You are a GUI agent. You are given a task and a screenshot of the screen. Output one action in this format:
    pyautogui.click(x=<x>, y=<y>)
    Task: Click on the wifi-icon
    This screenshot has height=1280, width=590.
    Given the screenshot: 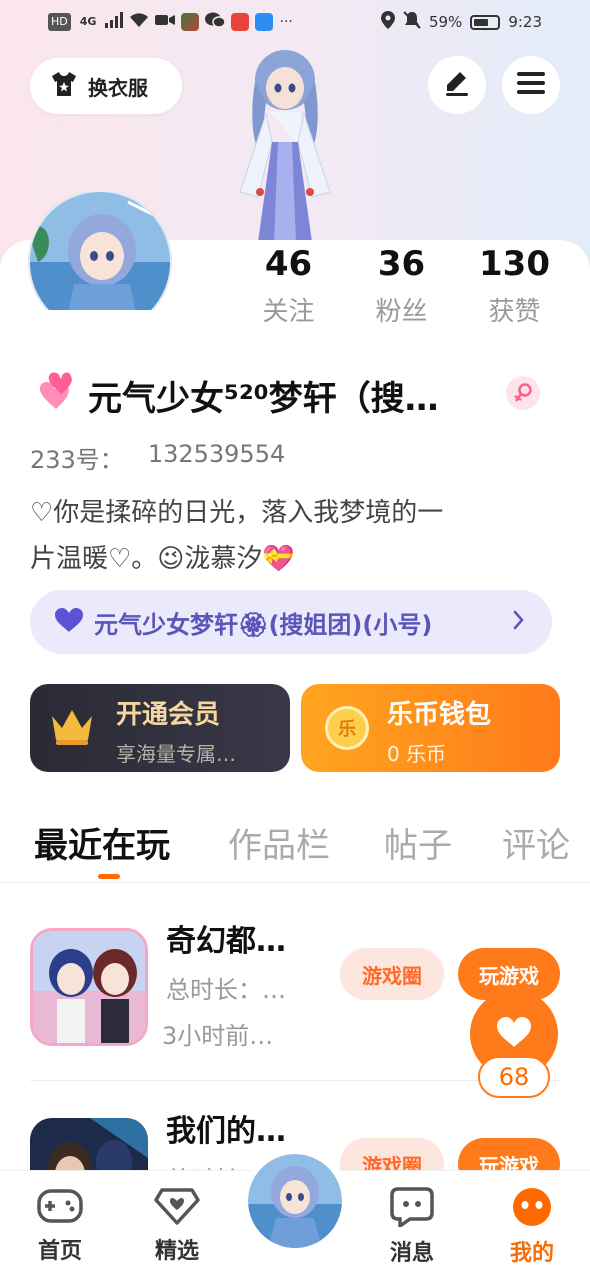 What is the action you would take?
    pyautogui.click(x=139, y=22)
    